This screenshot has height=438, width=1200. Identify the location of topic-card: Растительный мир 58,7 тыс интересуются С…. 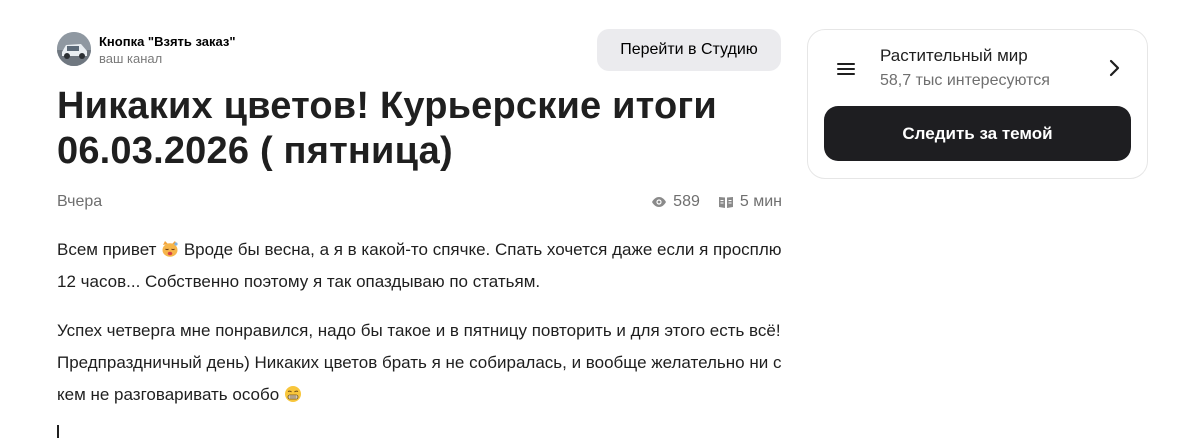
(977, 104).